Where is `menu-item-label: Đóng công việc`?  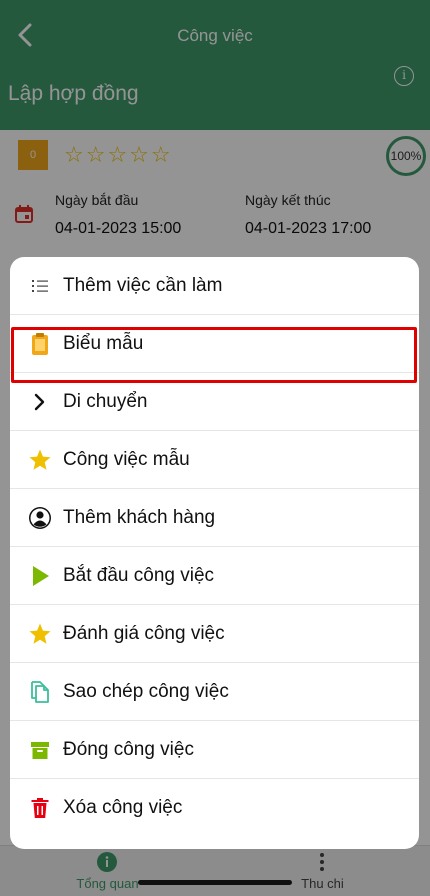 menu-item-label: Đóng công việc is located at coordinates (128, 749).